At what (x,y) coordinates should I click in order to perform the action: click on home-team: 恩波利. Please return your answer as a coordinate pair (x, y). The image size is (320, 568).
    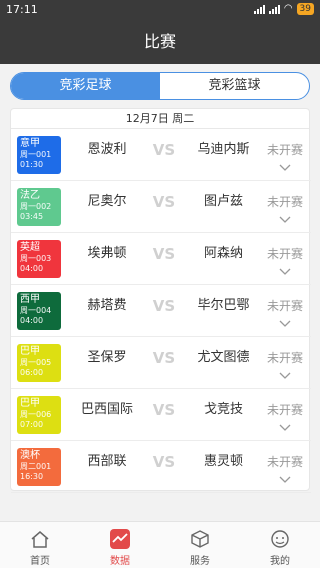
    Looking at the image, I should click on (107, 149).